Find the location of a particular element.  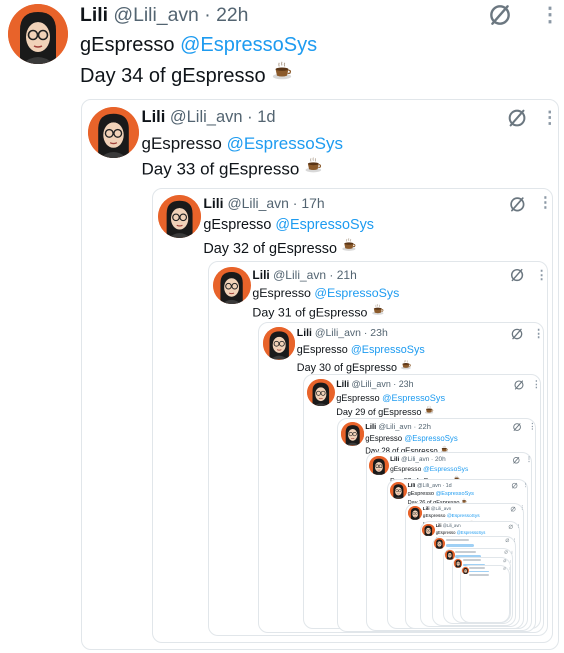

tweet-text: gEspresso @EspressoSys is located at coordinates (441, 494).